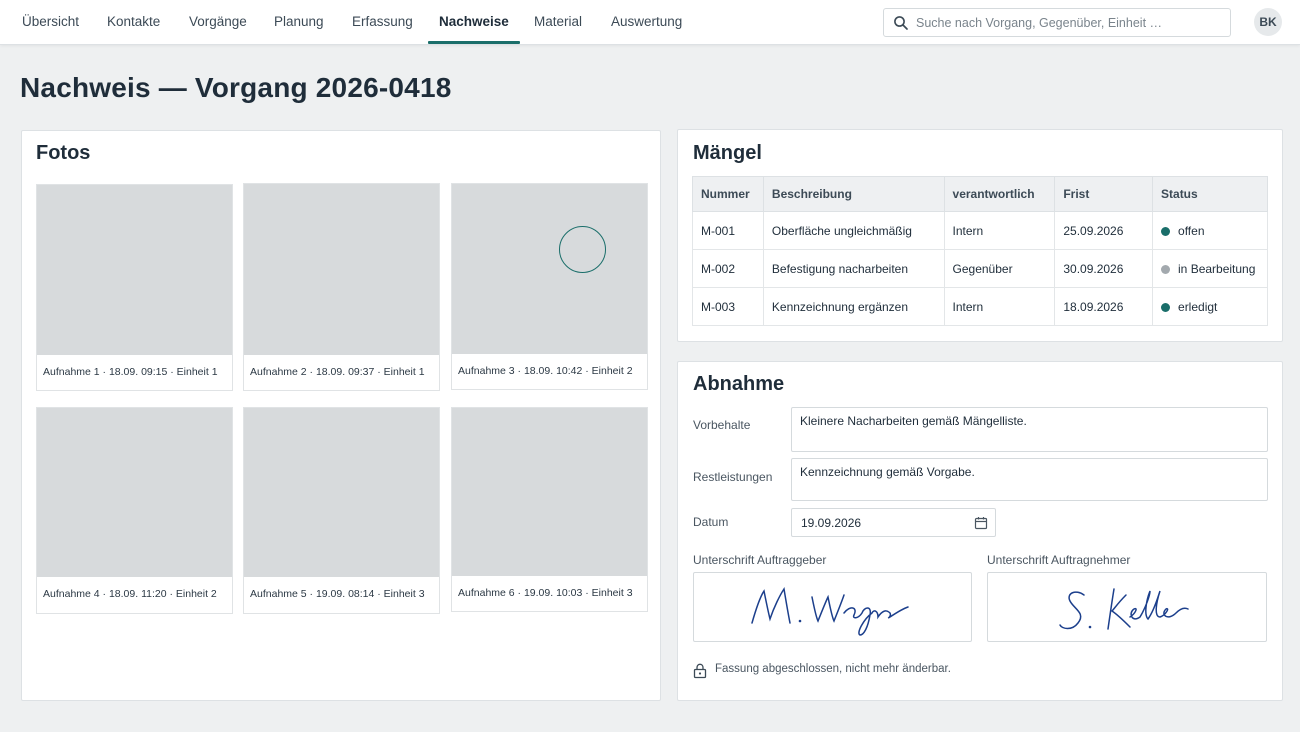 This screenshot has height=732, width=1300. What do you see at coordinates (545, 593) in the screenshot?
I see `photo-caption: Aufnahme 6 · 19.09. 10:03 · Einheit 3` at bounding box center [545, 593].